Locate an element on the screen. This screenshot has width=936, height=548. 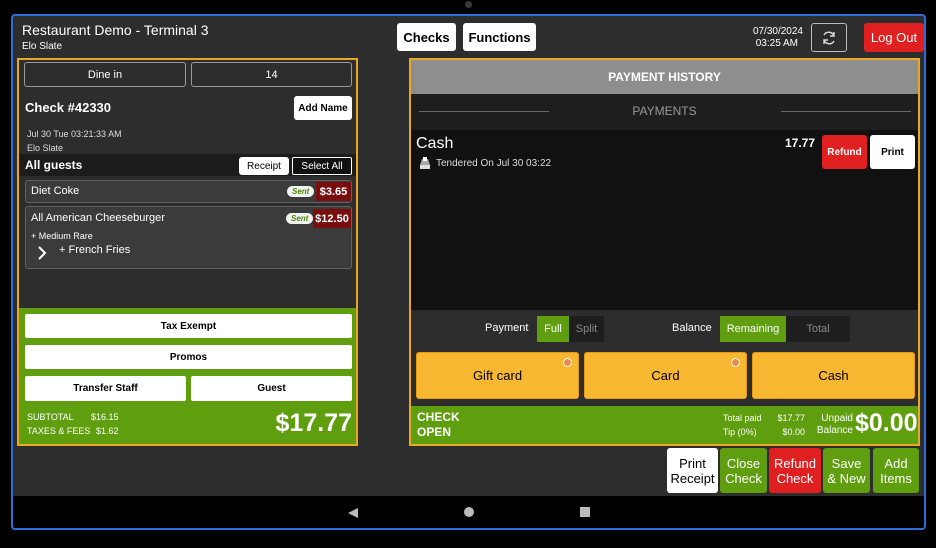
item-price: $3.65 is located at coordinates (333, 191).